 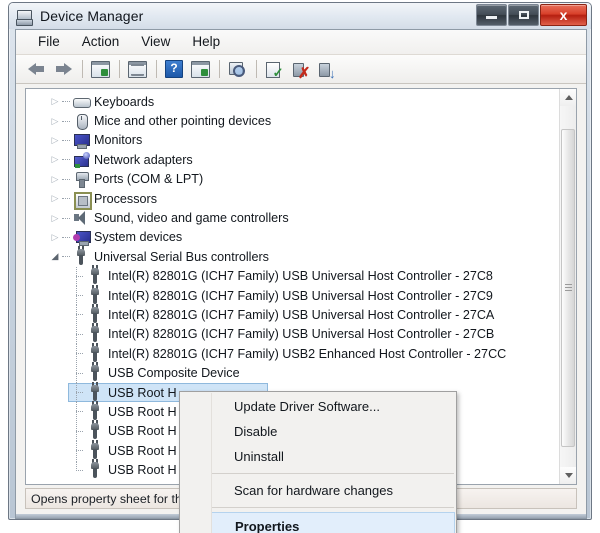 What do you see at coordinates (81, 141) in the screenshot?
I see `monitor-icon` at bounding box center [81, 141].